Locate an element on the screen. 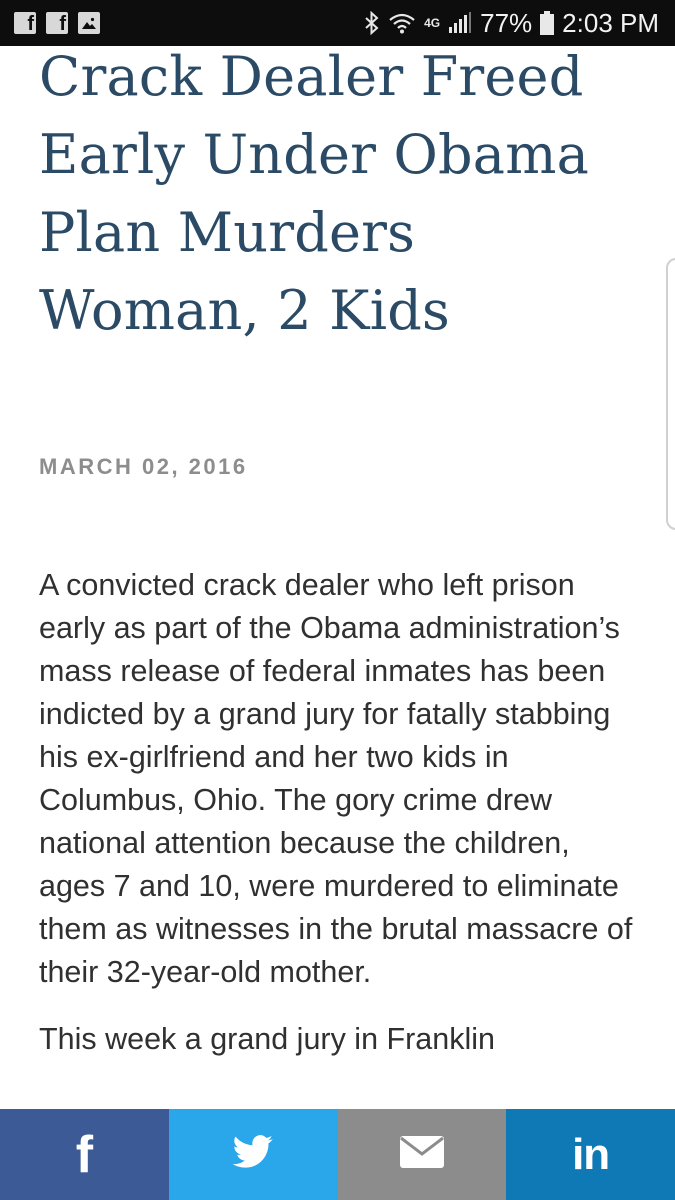  bluetooth-icon is located at coordinates (372, 23).